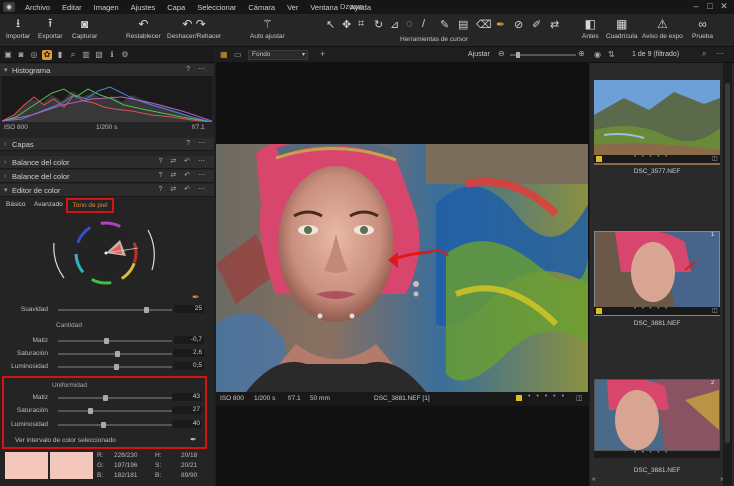  I want to click on tab-exposure-icon: ▮, so click(60, 55).